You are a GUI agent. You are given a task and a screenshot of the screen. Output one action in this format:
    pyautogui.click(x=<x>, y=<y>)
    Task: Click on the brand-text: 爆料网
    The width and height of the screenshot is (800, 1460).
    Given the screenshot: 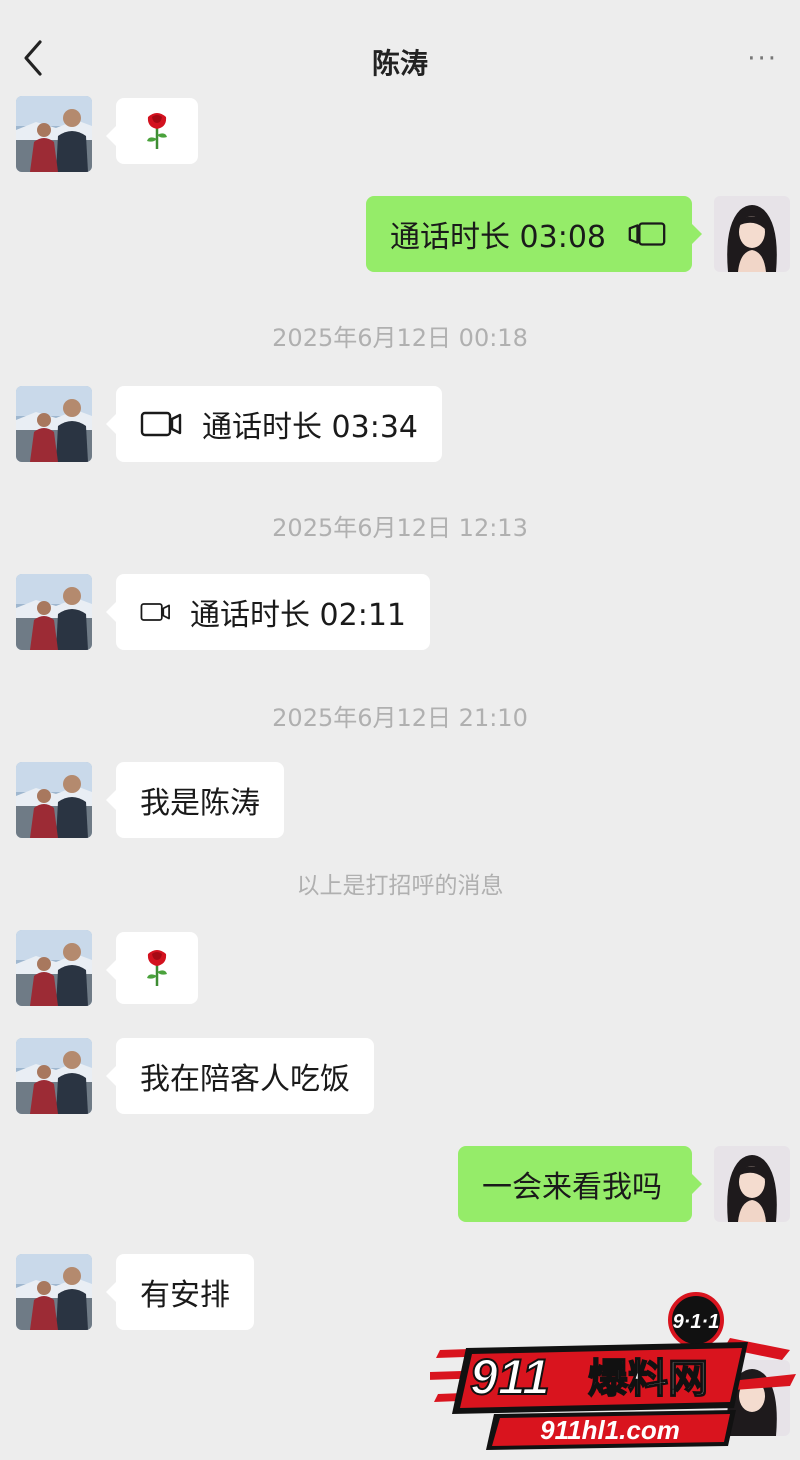 What is the action you would take?
    pyautogui.click(x=648, y=1379)
    